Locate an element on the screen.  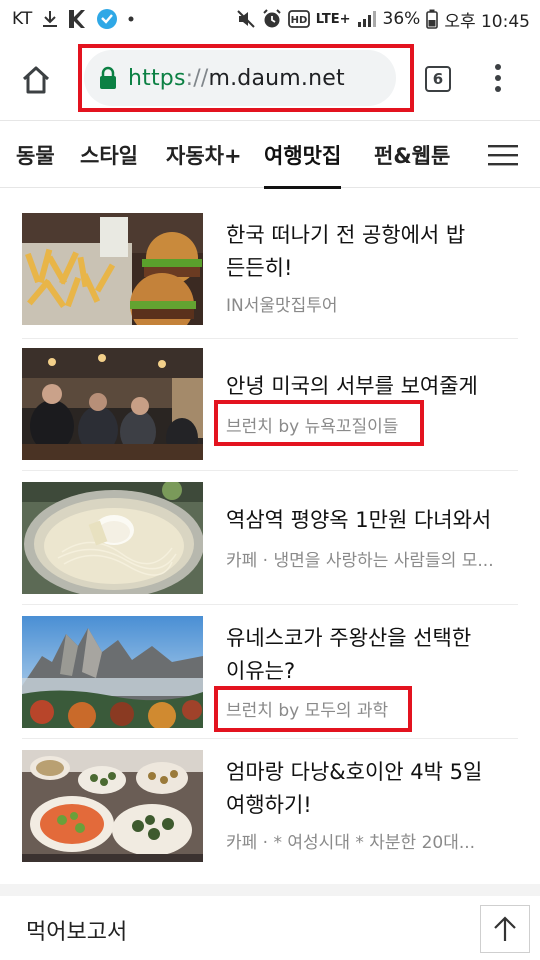
status-bar: KT HD LTE+ 36% 오후 10:45 is located at coordinates (270, 19).